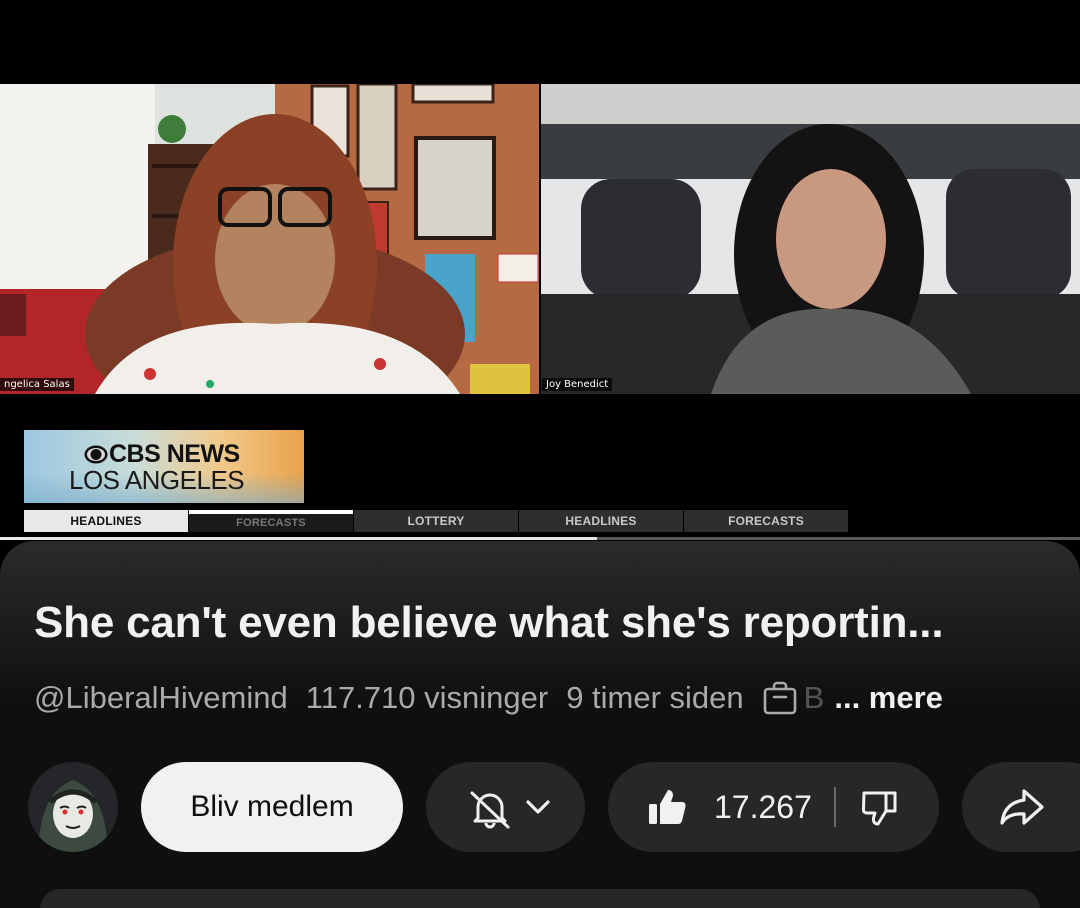 This screenshot has height=908, width=1080. What do you see at coordinates (577, 384) in the screenshot?
I see `right-participant-name: Joy Benedict` at bounding box center [577, 384].